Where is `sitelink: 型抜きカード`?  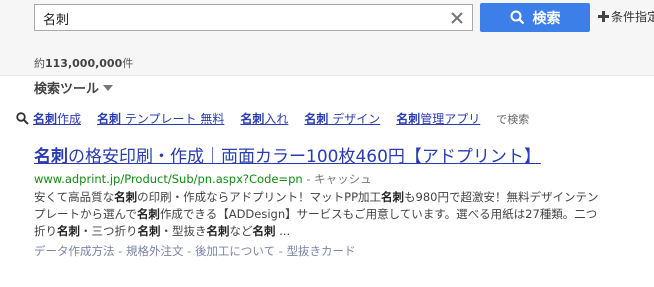
sitelink: 型抜きカード is located at coordinates (321, 251).